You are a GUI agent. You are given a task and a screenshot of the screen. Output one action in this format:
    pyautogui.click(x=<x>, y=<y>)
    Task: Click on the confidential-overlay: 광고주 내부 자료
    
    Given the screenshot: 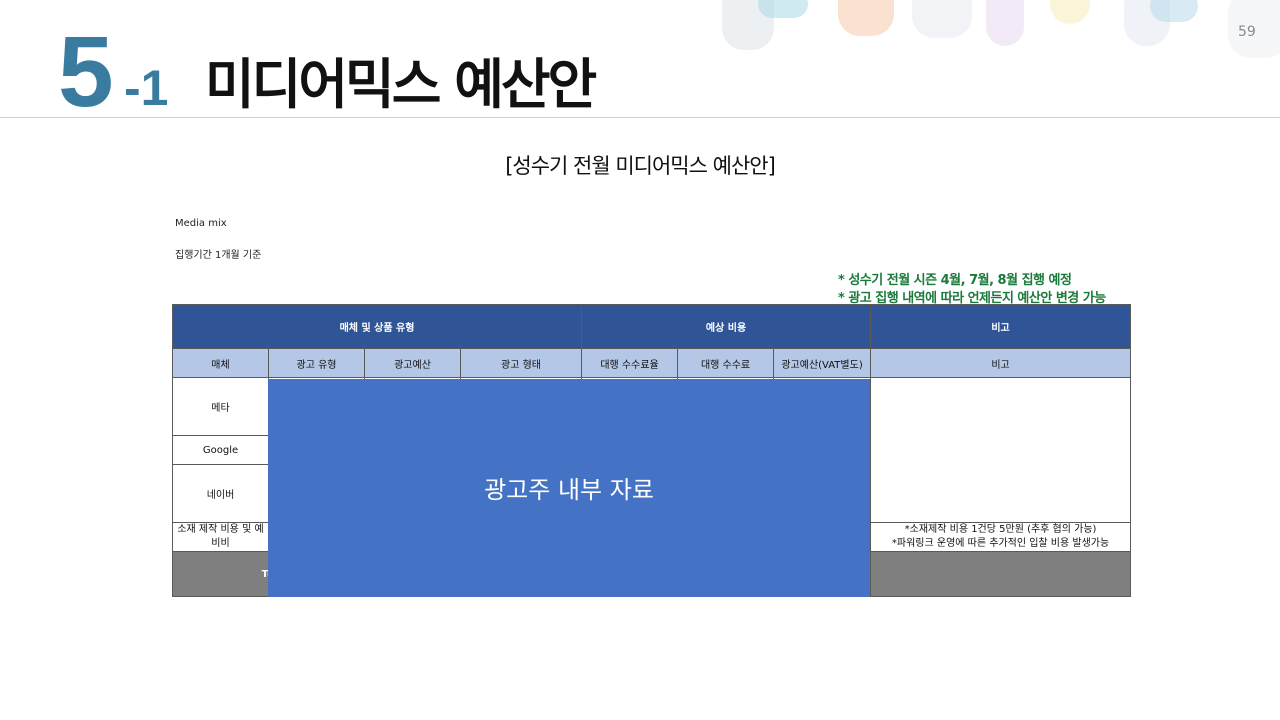 What is the action you would take?
    pyautogui.click(x=569, y=488)
    